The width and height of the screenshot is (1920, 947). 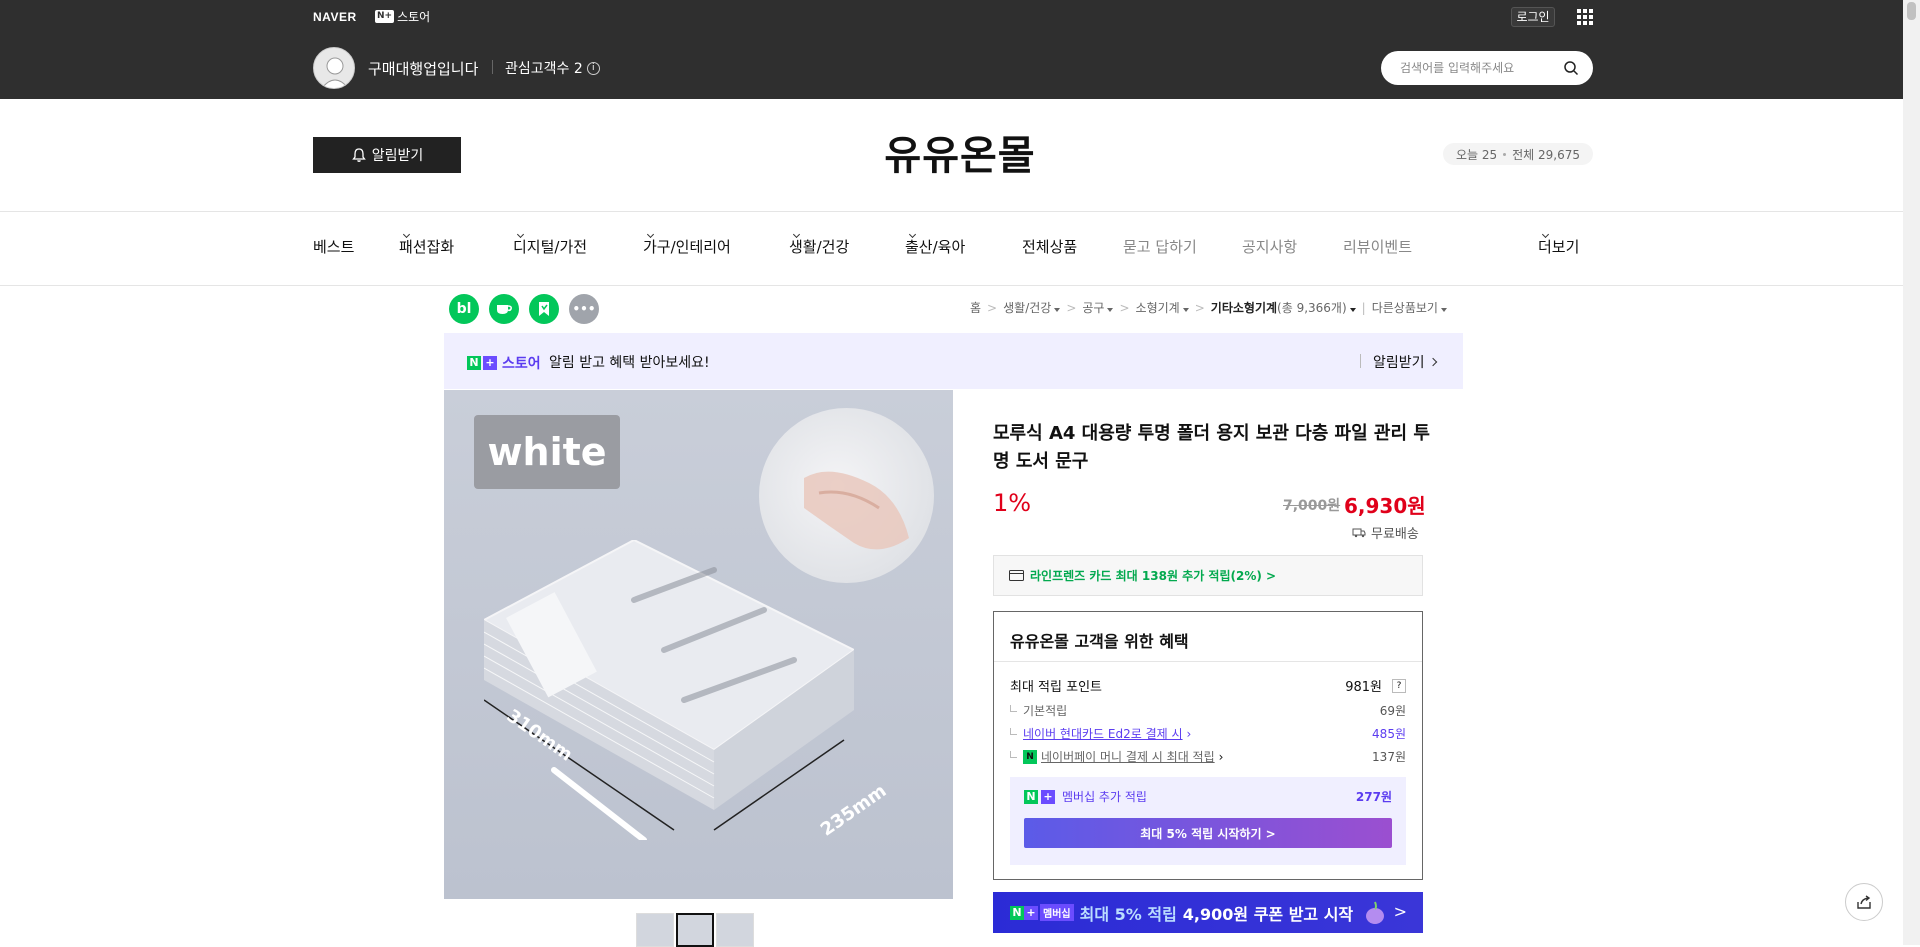 What do you see at coordinates (1533, 17) in the screenshot?
I see `login-button: 로그인` at bounding box center [1533, 17].